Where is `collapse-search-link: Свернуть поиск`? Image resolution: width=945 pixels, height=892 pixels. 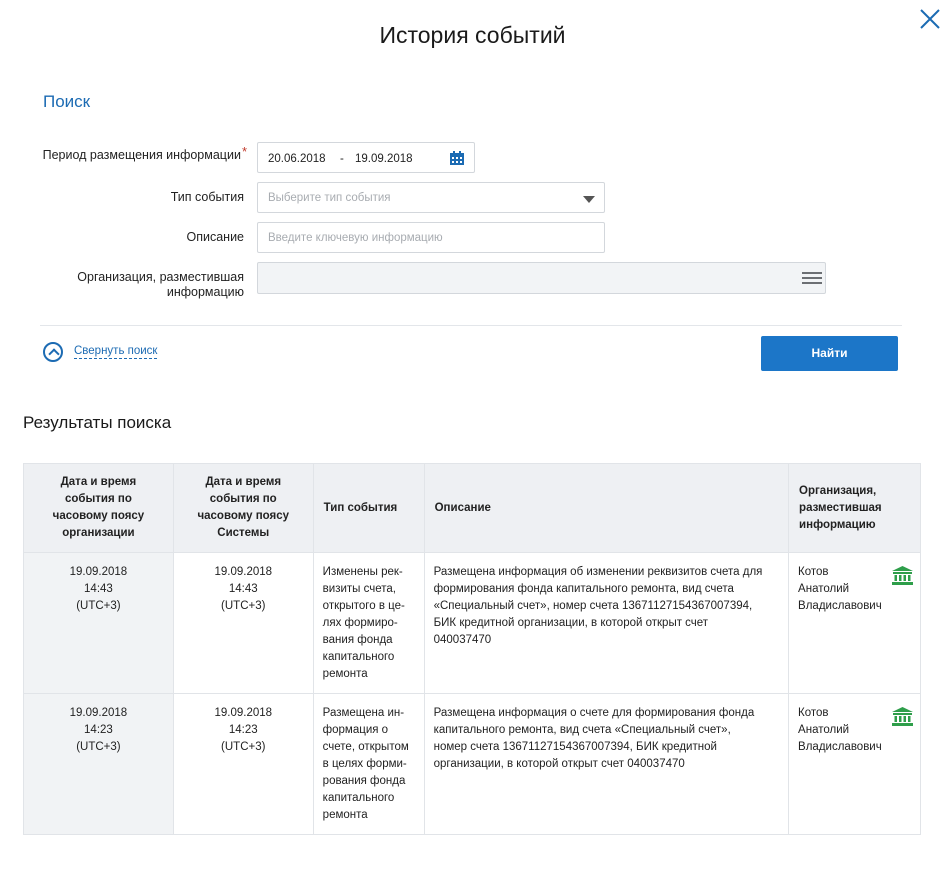 collapse-search-link: Свернуть поиск is located at coordinates (100, 352).